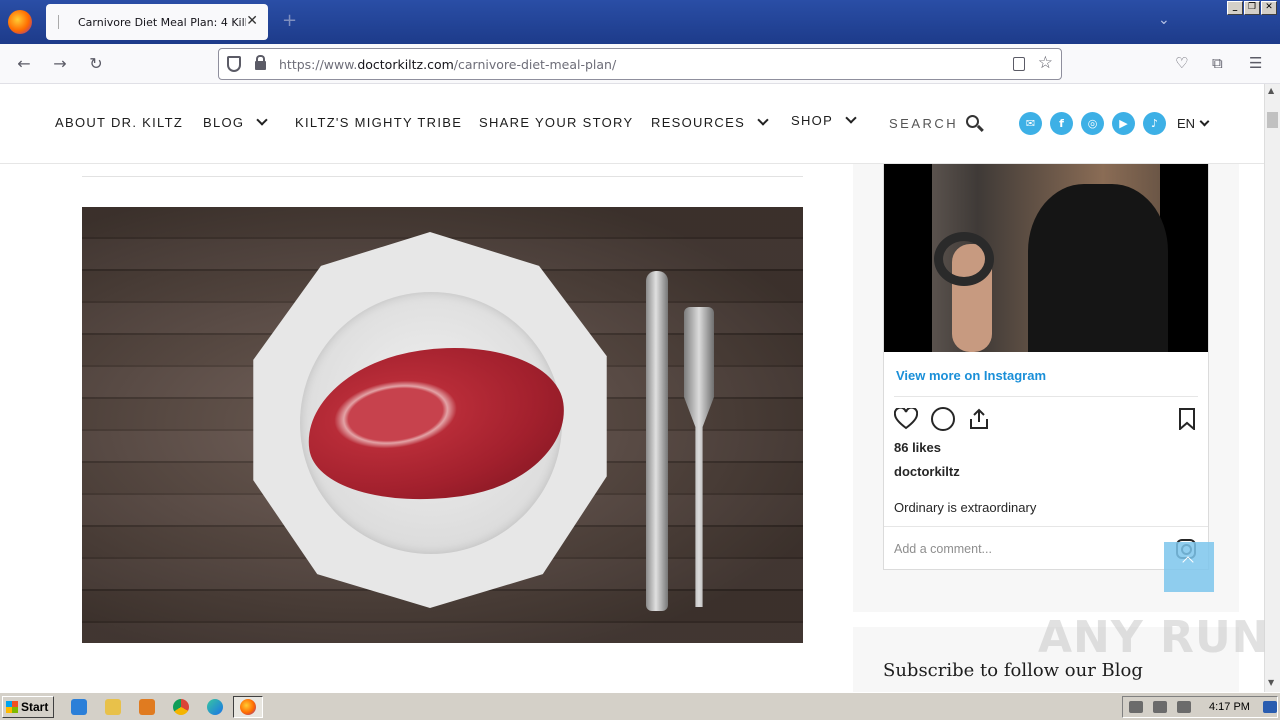  Describe the element at coordinates (162, 22) in the screenshot. I see `tab-title: Carnivore Diet Meal Plan: 4 Killer M` at that location.